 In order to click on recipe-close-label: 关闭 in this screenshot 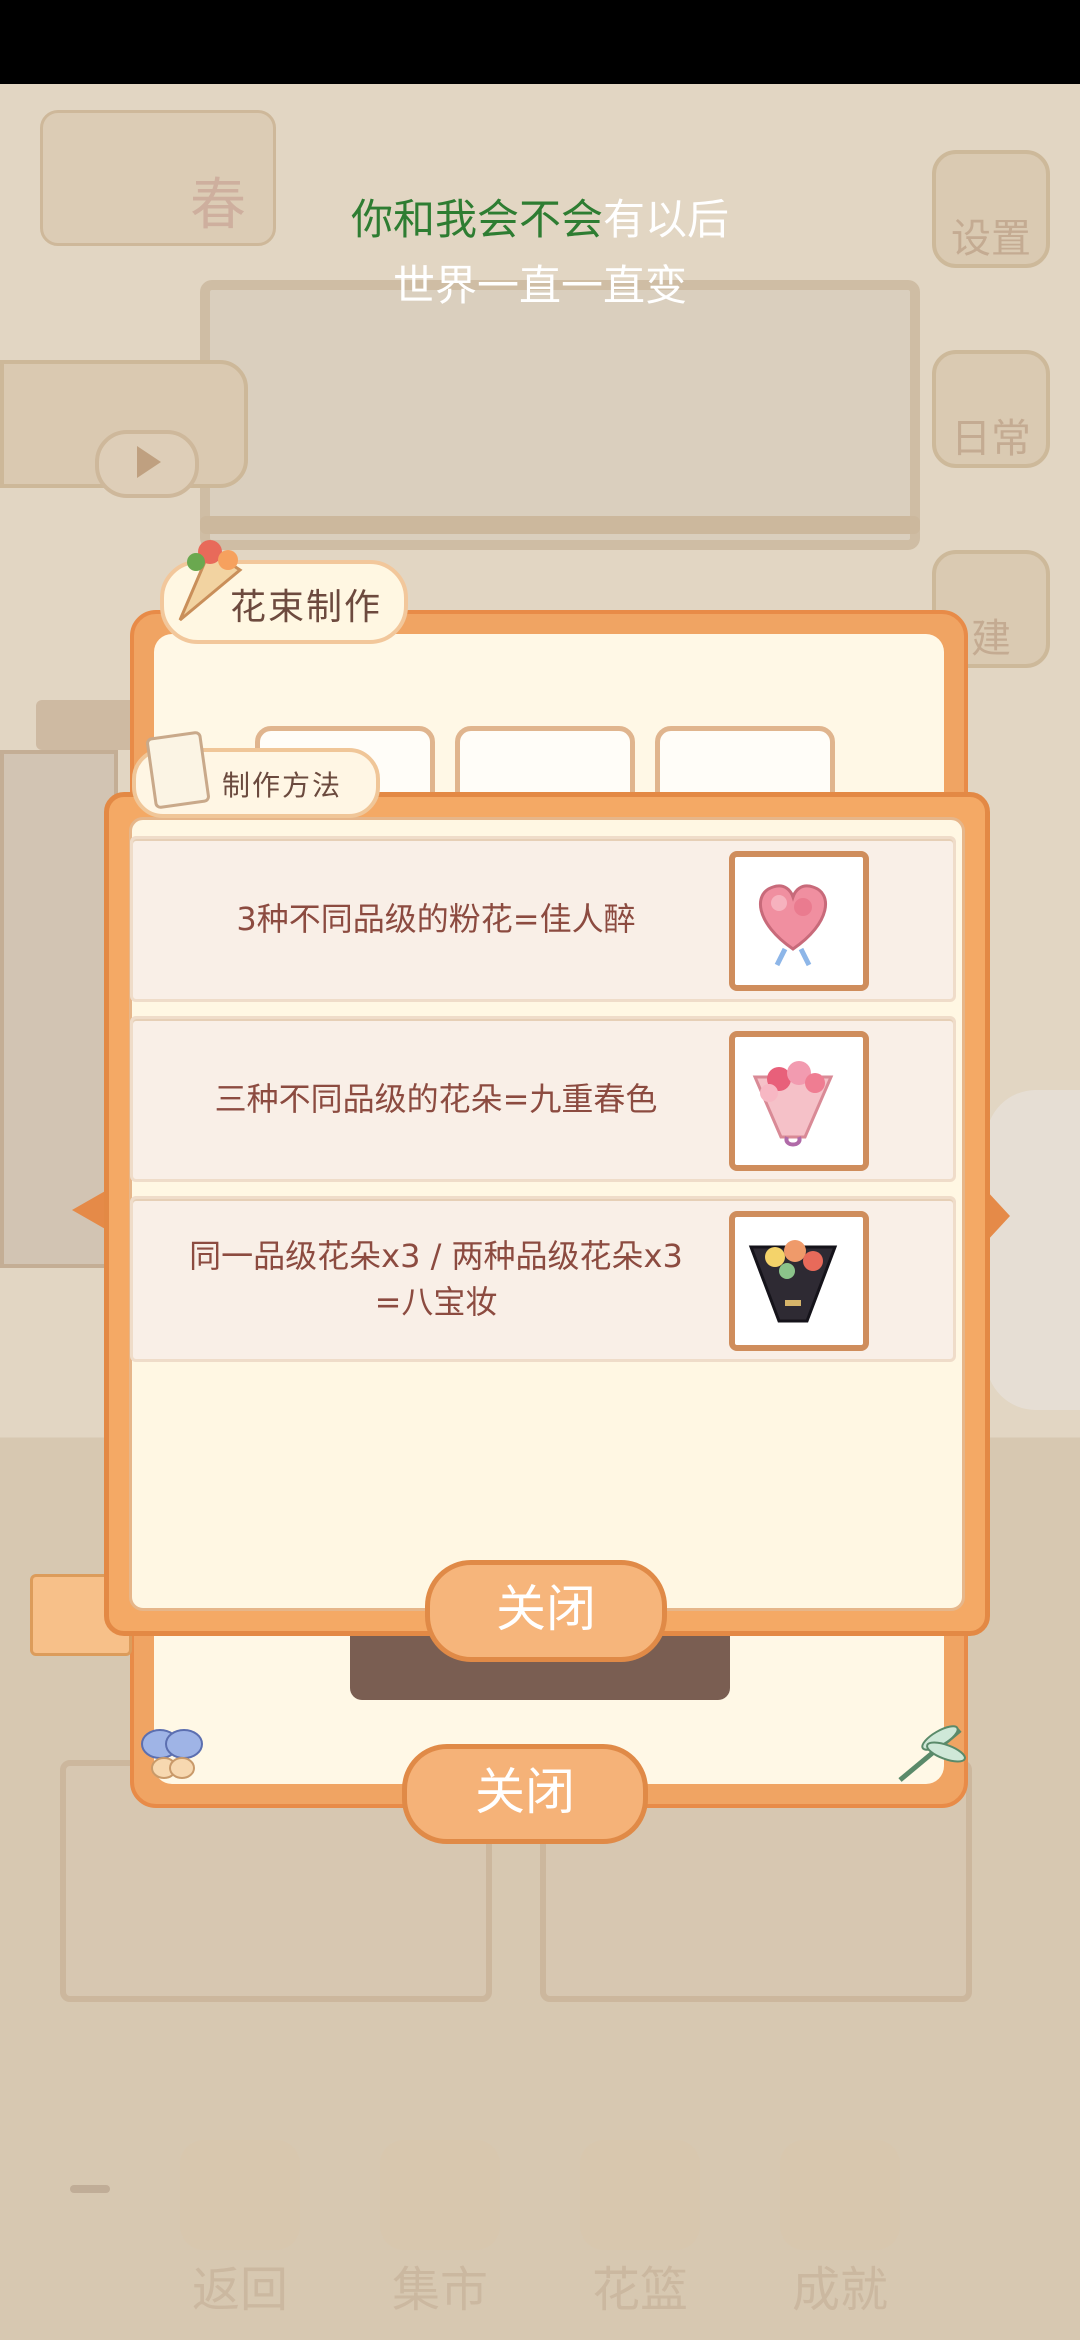, I will do `click(546, 1609)`.